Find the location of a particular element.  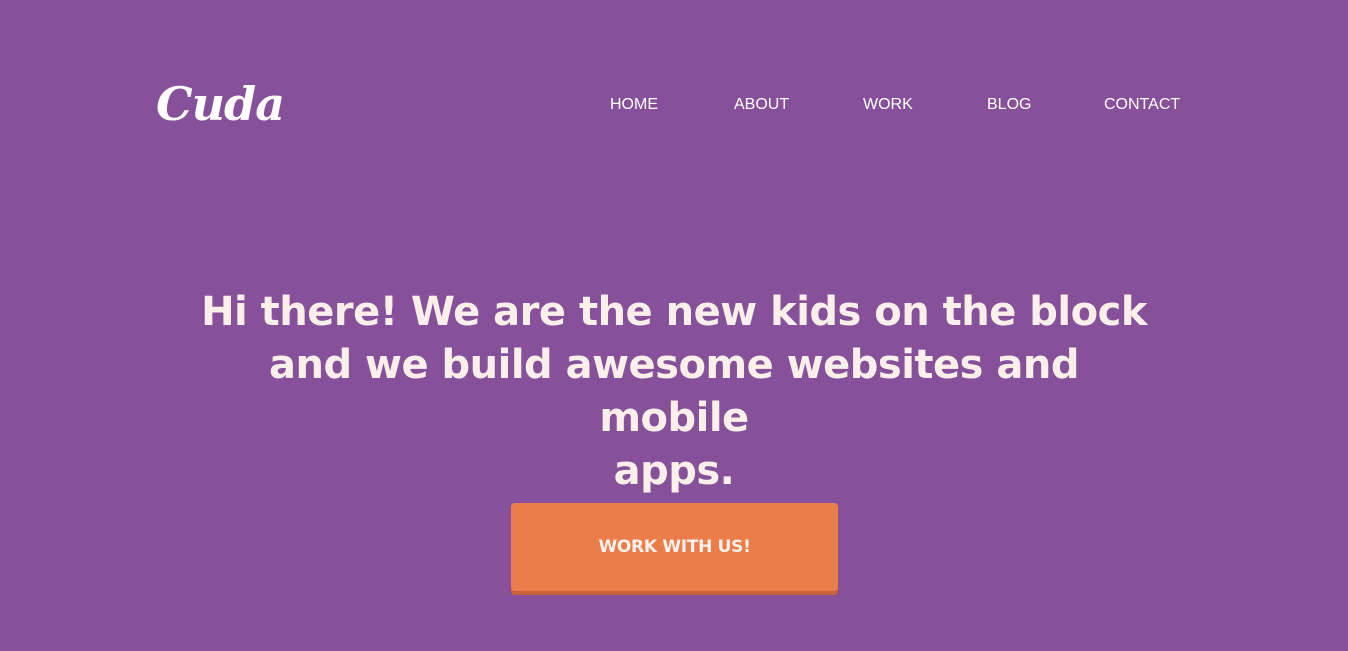

nav-item-home: HOME is located at coordinates (634, 105).